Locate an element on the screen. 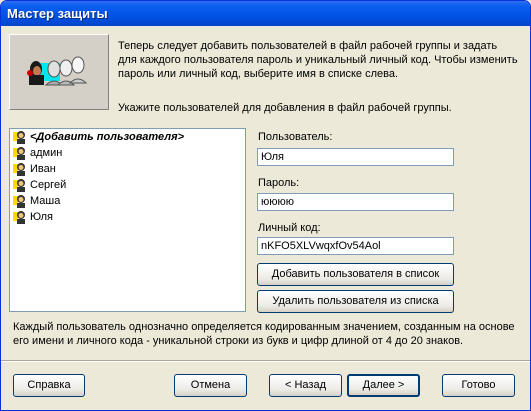 This screenshot has width=531, height=411. list-item: Маша is located at coordinates (127, 201).